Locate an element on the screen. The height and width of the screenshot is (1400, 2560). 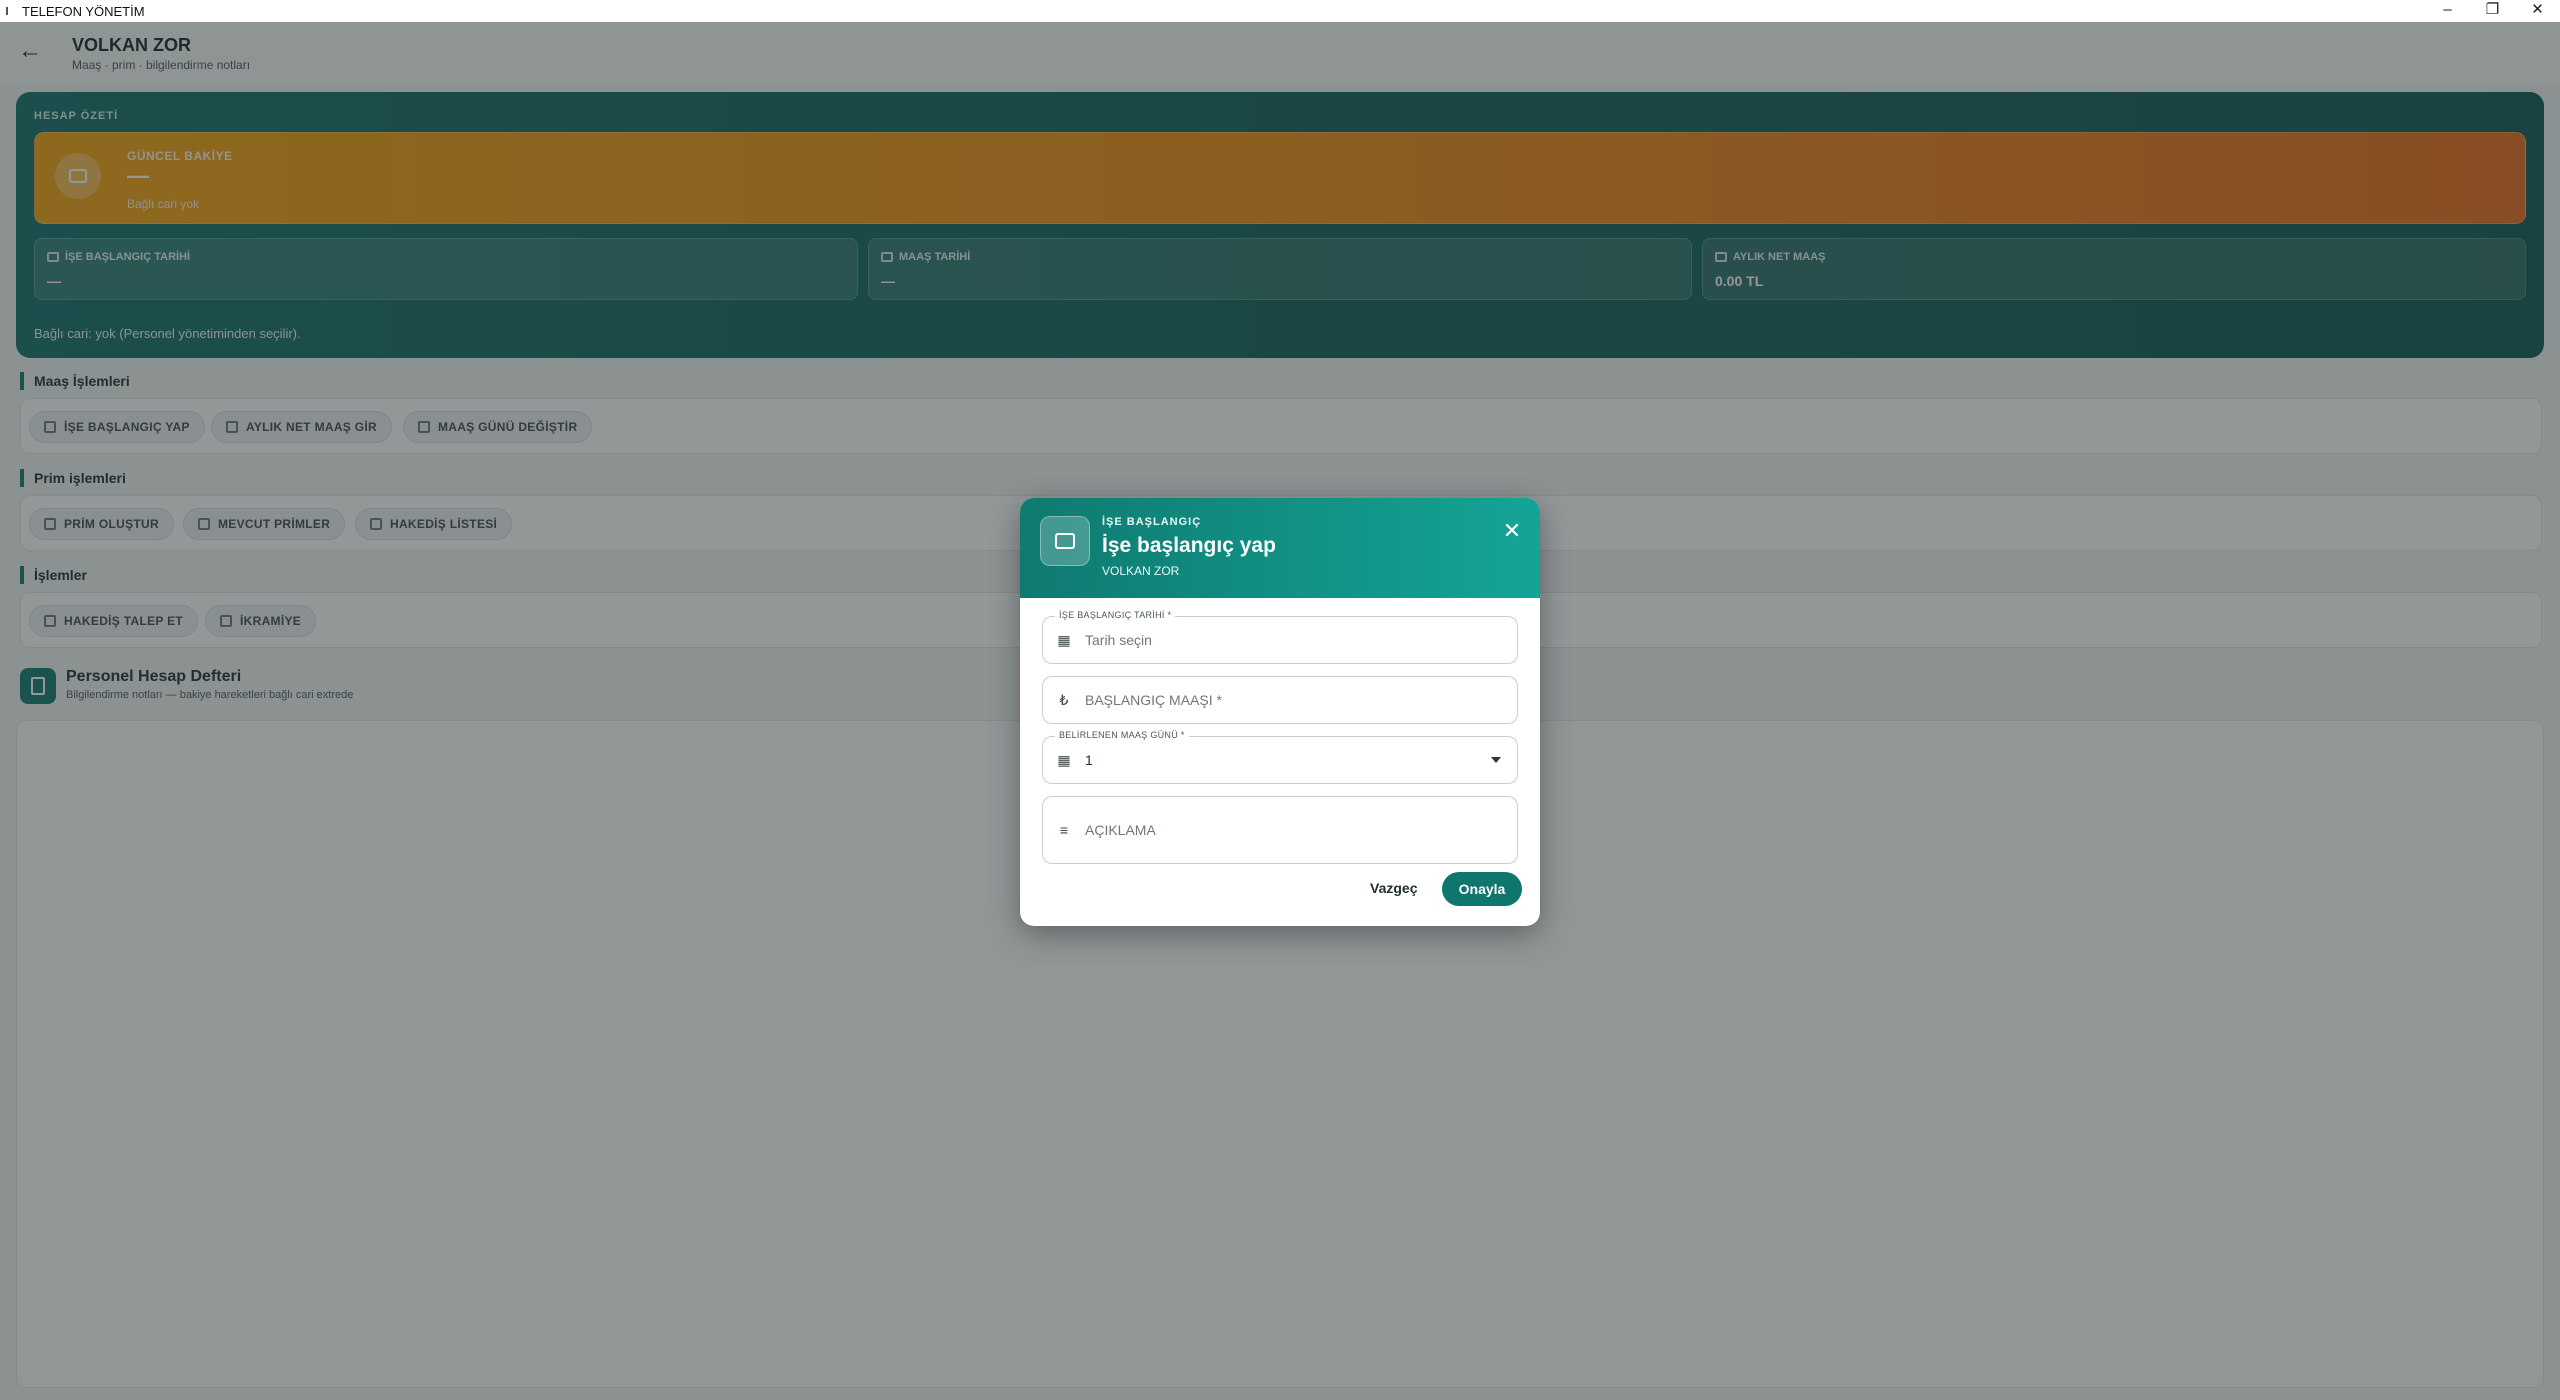
start-date-placeholder: Tarih seçin is located at coordinates (1118, 640).